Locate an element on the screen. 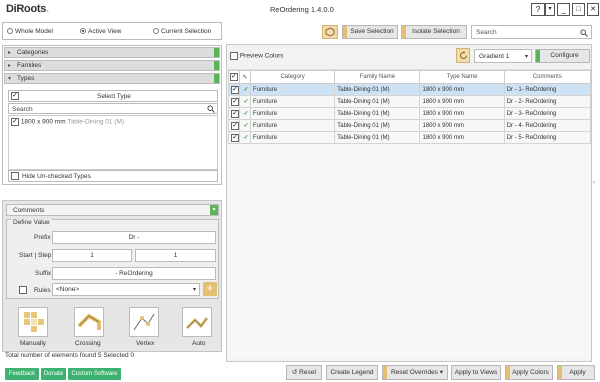  select-type-row: ✓ Select Type is located at coordinates (113, 96).